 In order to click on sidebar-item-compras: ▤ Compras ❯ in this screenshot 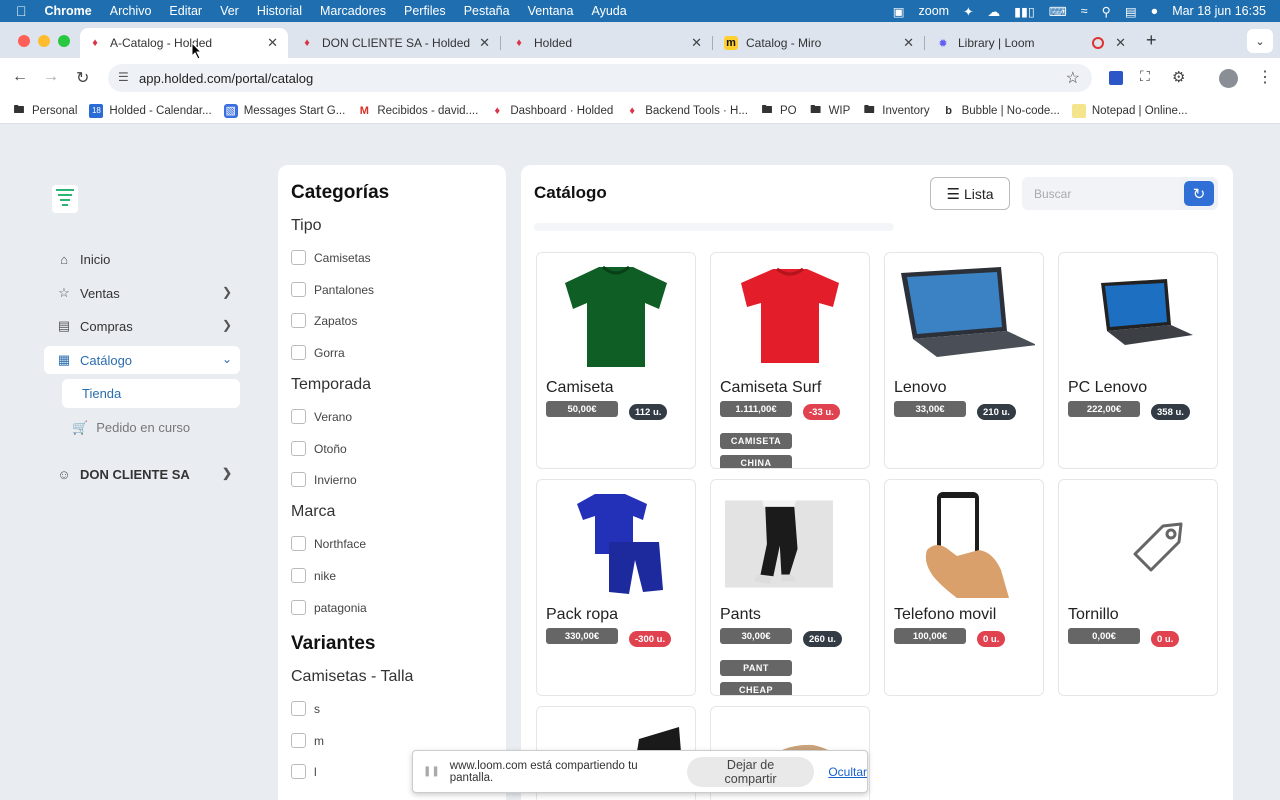, I will do `click(142, 326)`.